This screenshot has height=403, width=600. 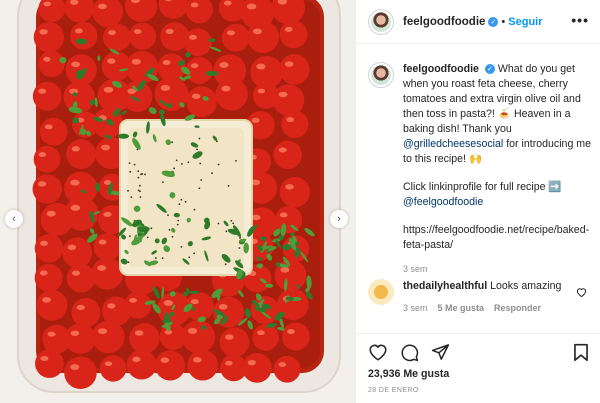 What do you see at coordinates (580, 20) in the screenshot?
I see `more-options-icon: •••` at bounding box center [580, 20].